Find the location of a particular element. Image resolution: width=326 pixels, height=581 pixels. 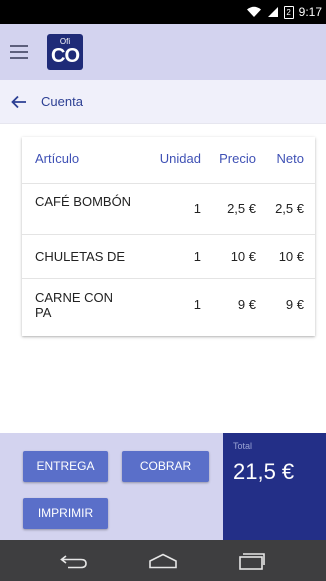

header-neto: Neto is located at coordinates (290, 158).